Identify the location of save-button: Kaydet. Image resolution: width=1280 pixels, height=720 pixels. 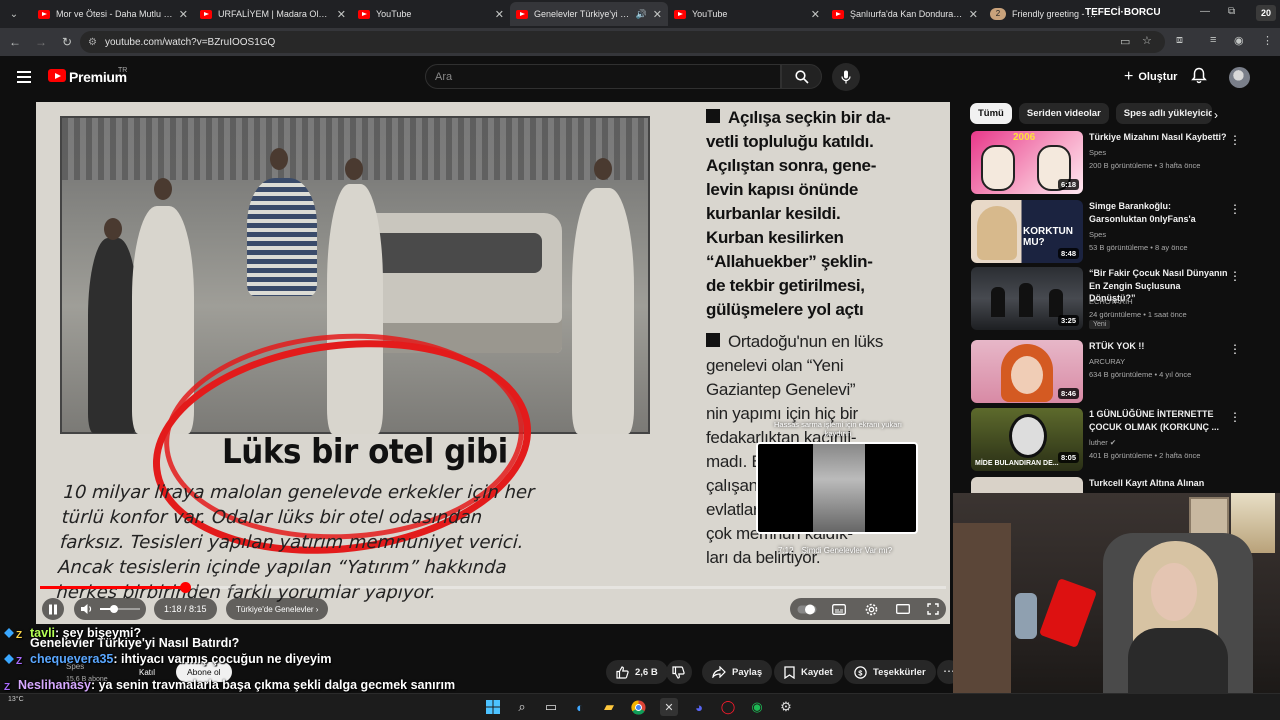
(808, 672).